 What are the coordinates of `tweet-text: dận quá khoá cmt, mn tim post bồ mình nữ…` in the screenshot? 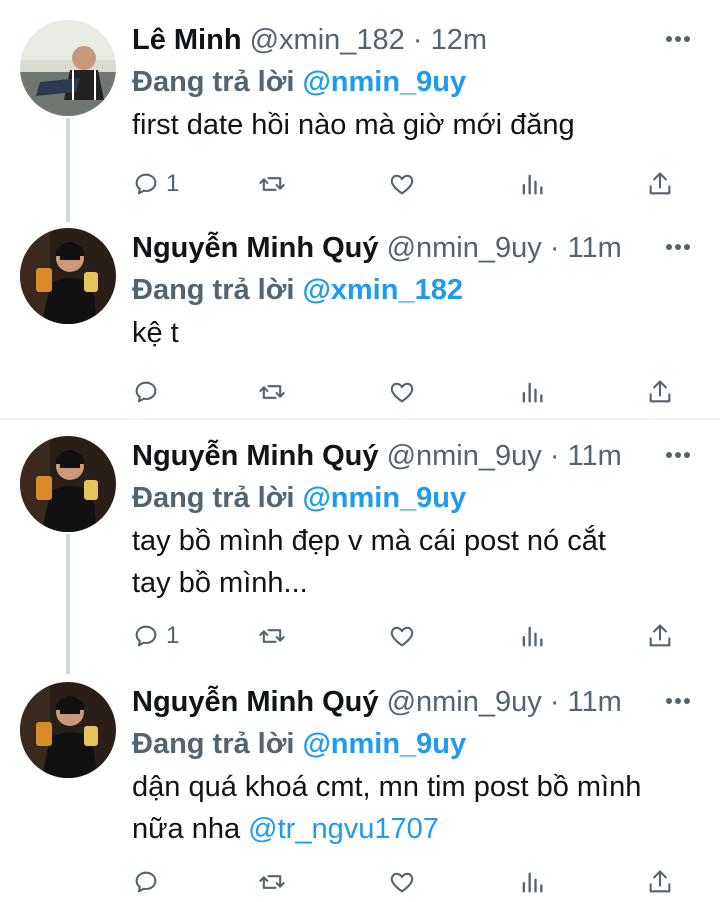 It's located at (412, 808).